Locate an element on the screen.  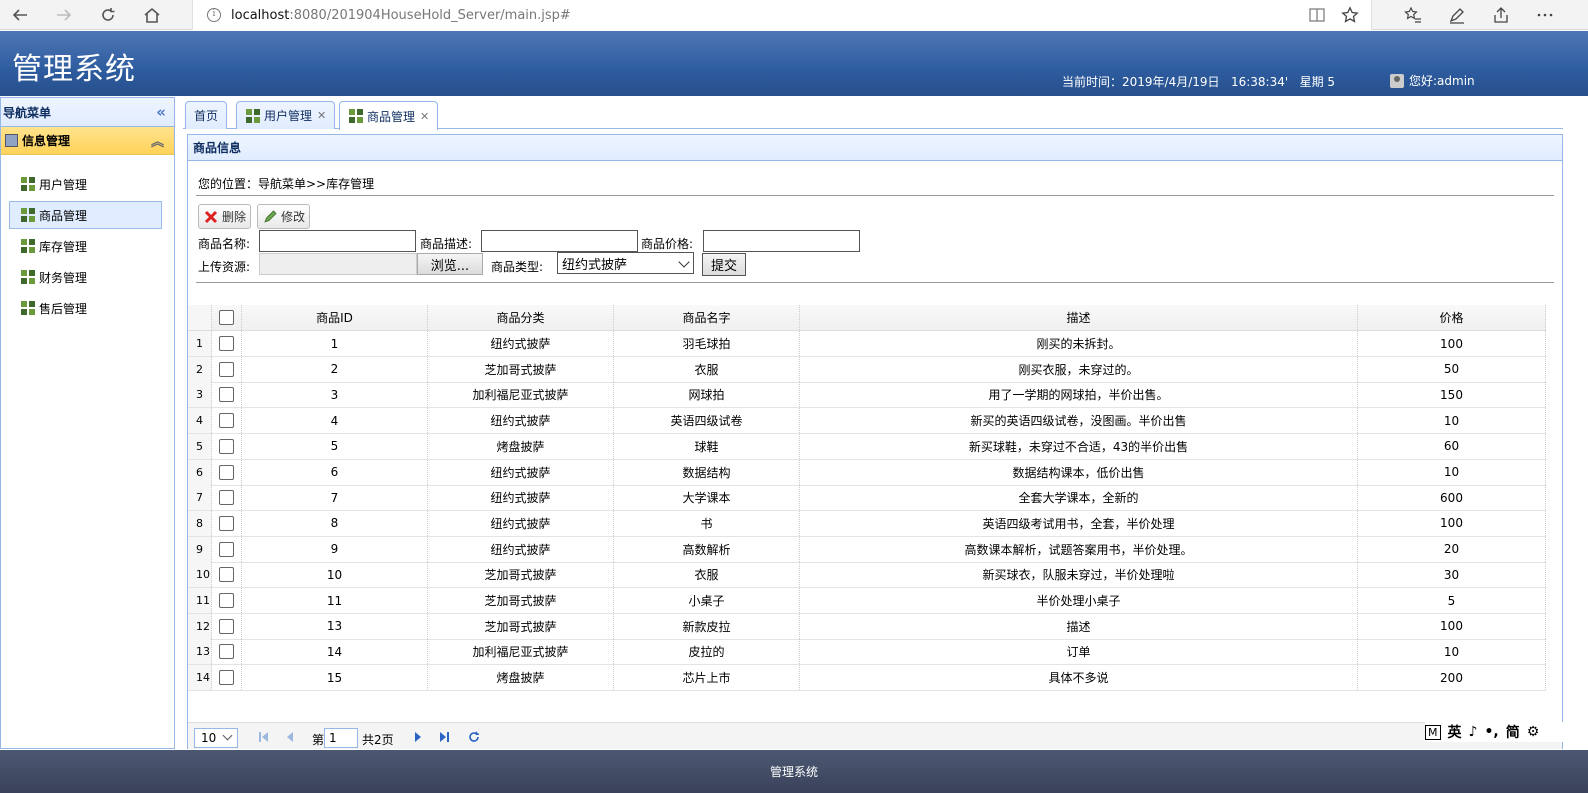
cell-category: 芝加哥式披萨 is located at coordinates (521, 369).